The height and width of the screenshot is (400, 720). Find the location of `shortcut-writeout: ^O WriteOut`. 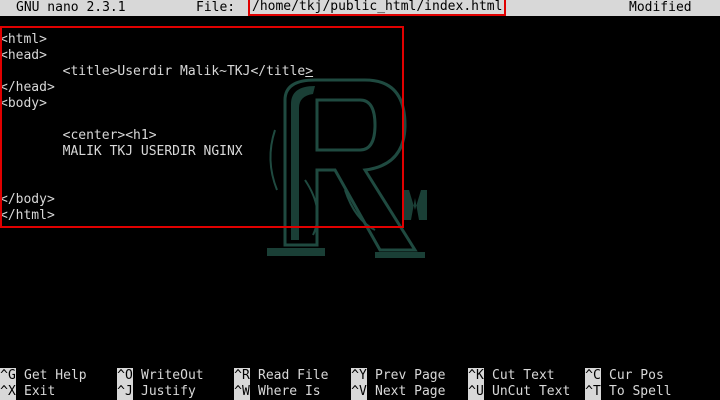

shortcut-writeout: ^O WriteOut is located at coordinates (160, 376).